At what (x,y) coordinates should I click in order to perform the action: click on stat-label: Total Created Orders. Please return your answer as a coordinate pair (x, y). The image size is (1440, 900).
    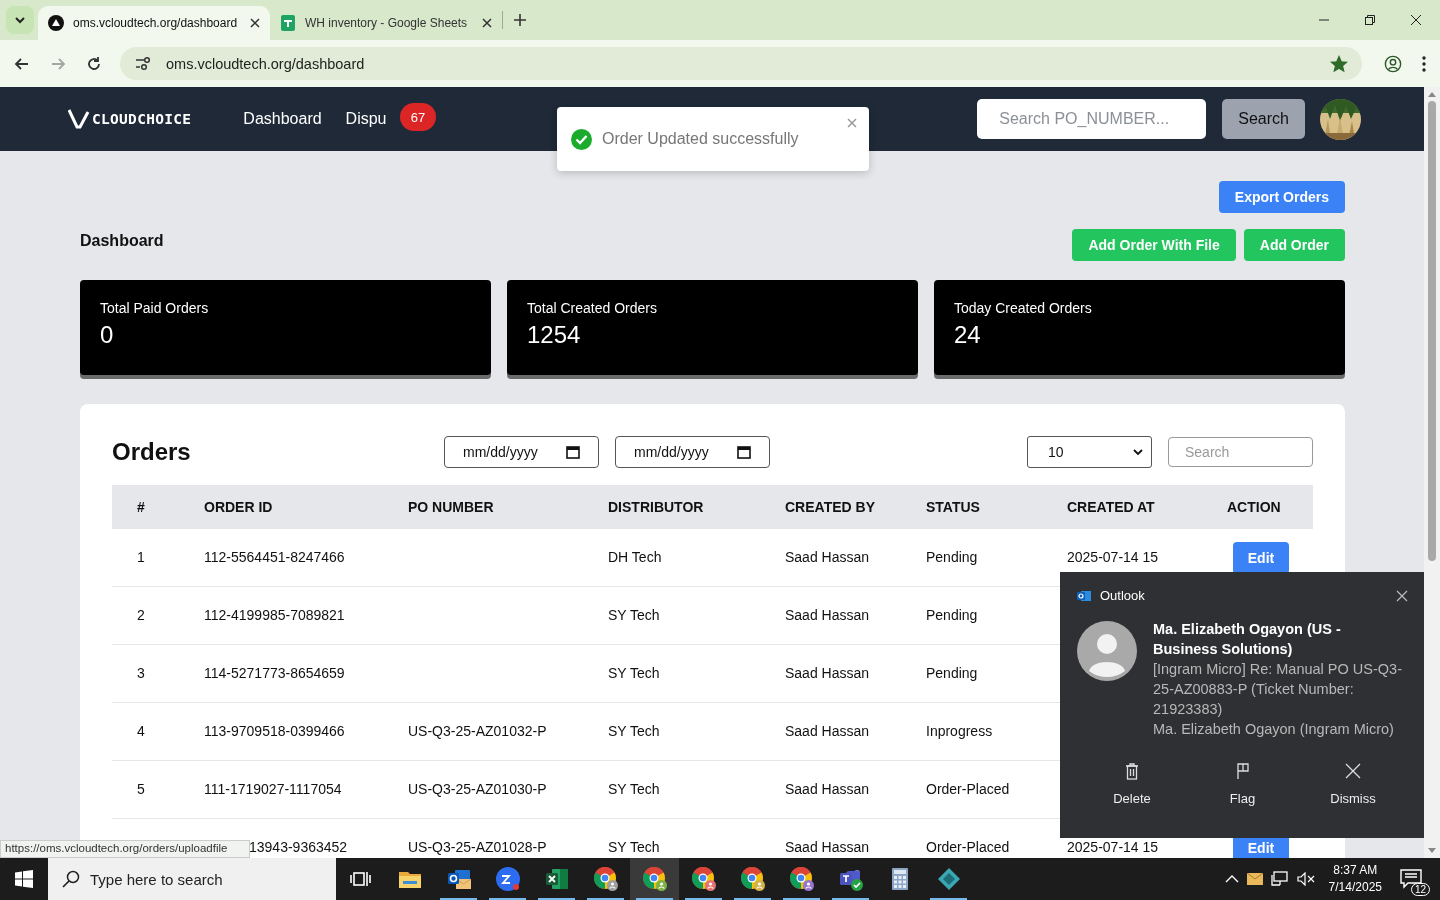
    Looking at the image, I should click on (592, 308).